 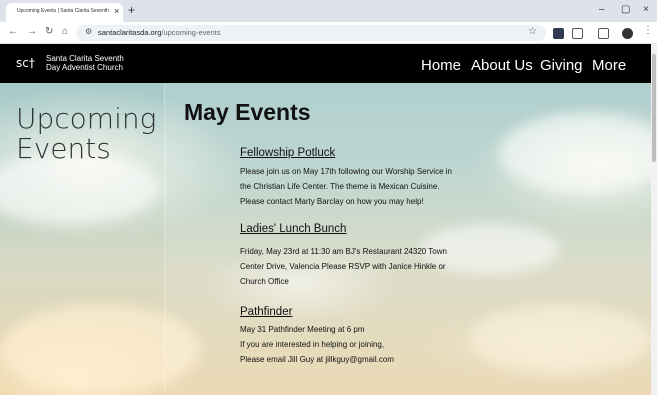 I want to click on events-heading: May Events, so click(x=247, y=112).